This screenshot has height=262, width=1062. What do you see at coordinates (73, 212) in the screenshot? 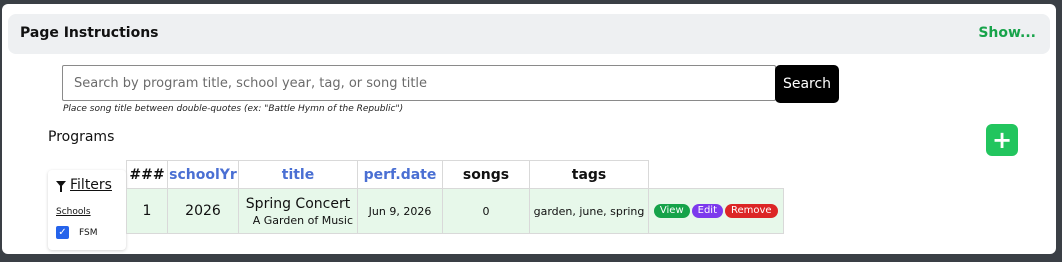
I see `schools-filter-label: Schools` at bounding box center [73, 212].